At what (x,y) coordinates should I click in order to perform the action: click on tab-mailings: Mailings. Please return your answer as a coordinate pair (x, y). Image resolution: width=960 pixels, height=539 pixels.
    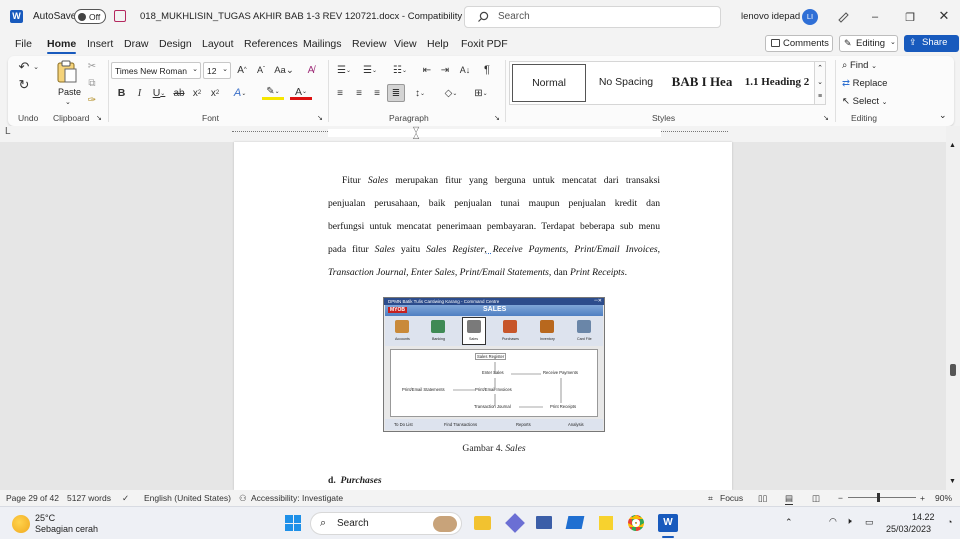
    Looking at the image, I should click on (322, 44).